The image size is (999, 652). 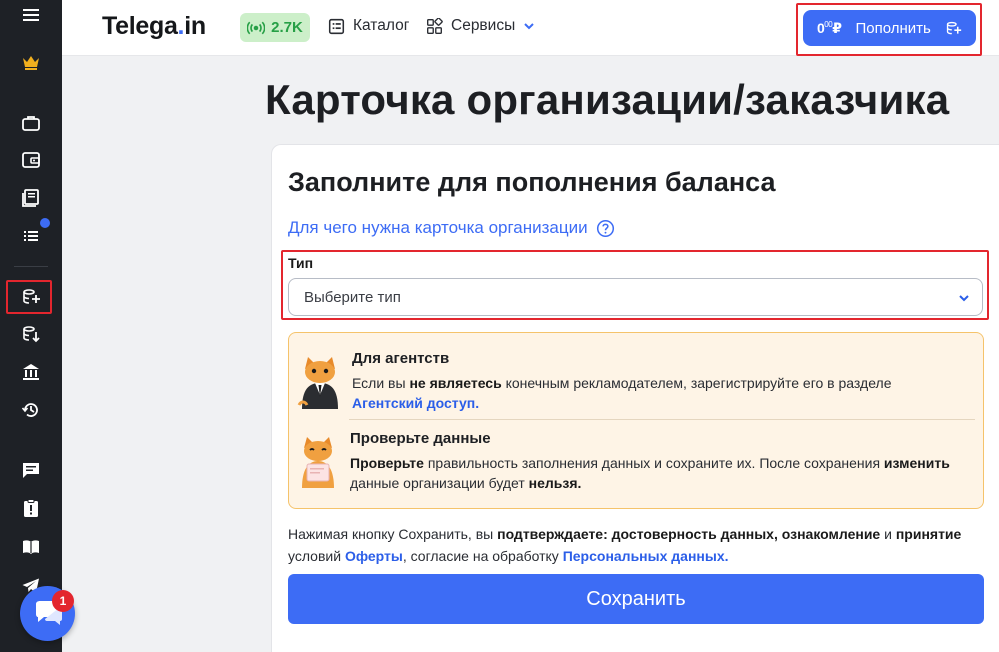 What do you see at coordinates (140, 26) in the screenshot?
I see `logo-text: Telega` at bounding box center [140, 26].